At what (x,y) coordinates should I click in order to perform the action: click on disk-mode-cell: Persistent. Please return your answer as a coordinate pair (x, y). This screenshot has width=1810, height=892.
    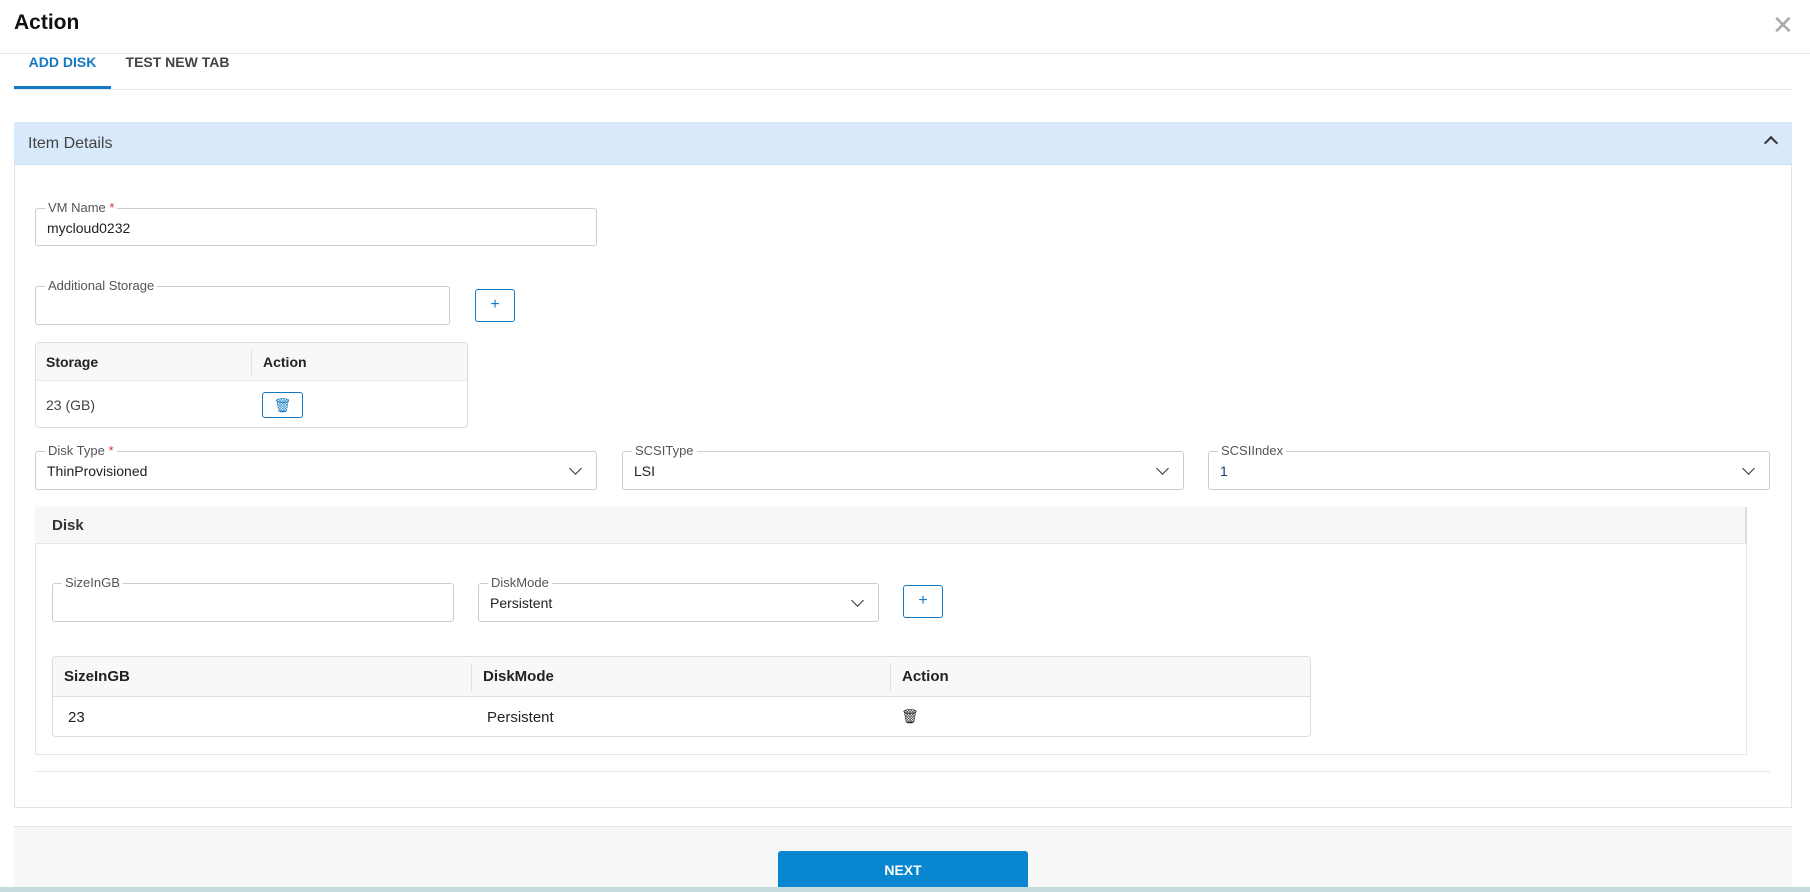
    Looking at the image, I should click on (520, 717).